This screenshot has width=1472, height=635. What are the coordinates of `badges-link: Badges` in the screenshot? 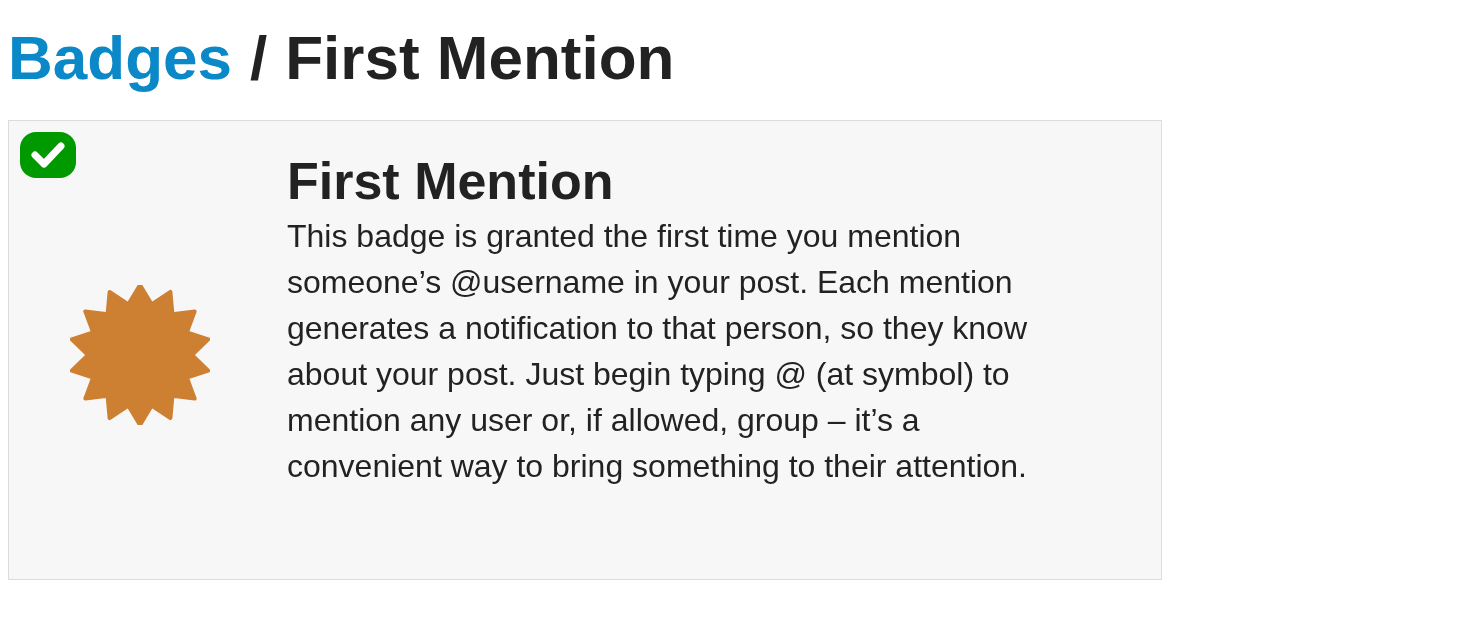 It's located at (120, 58).